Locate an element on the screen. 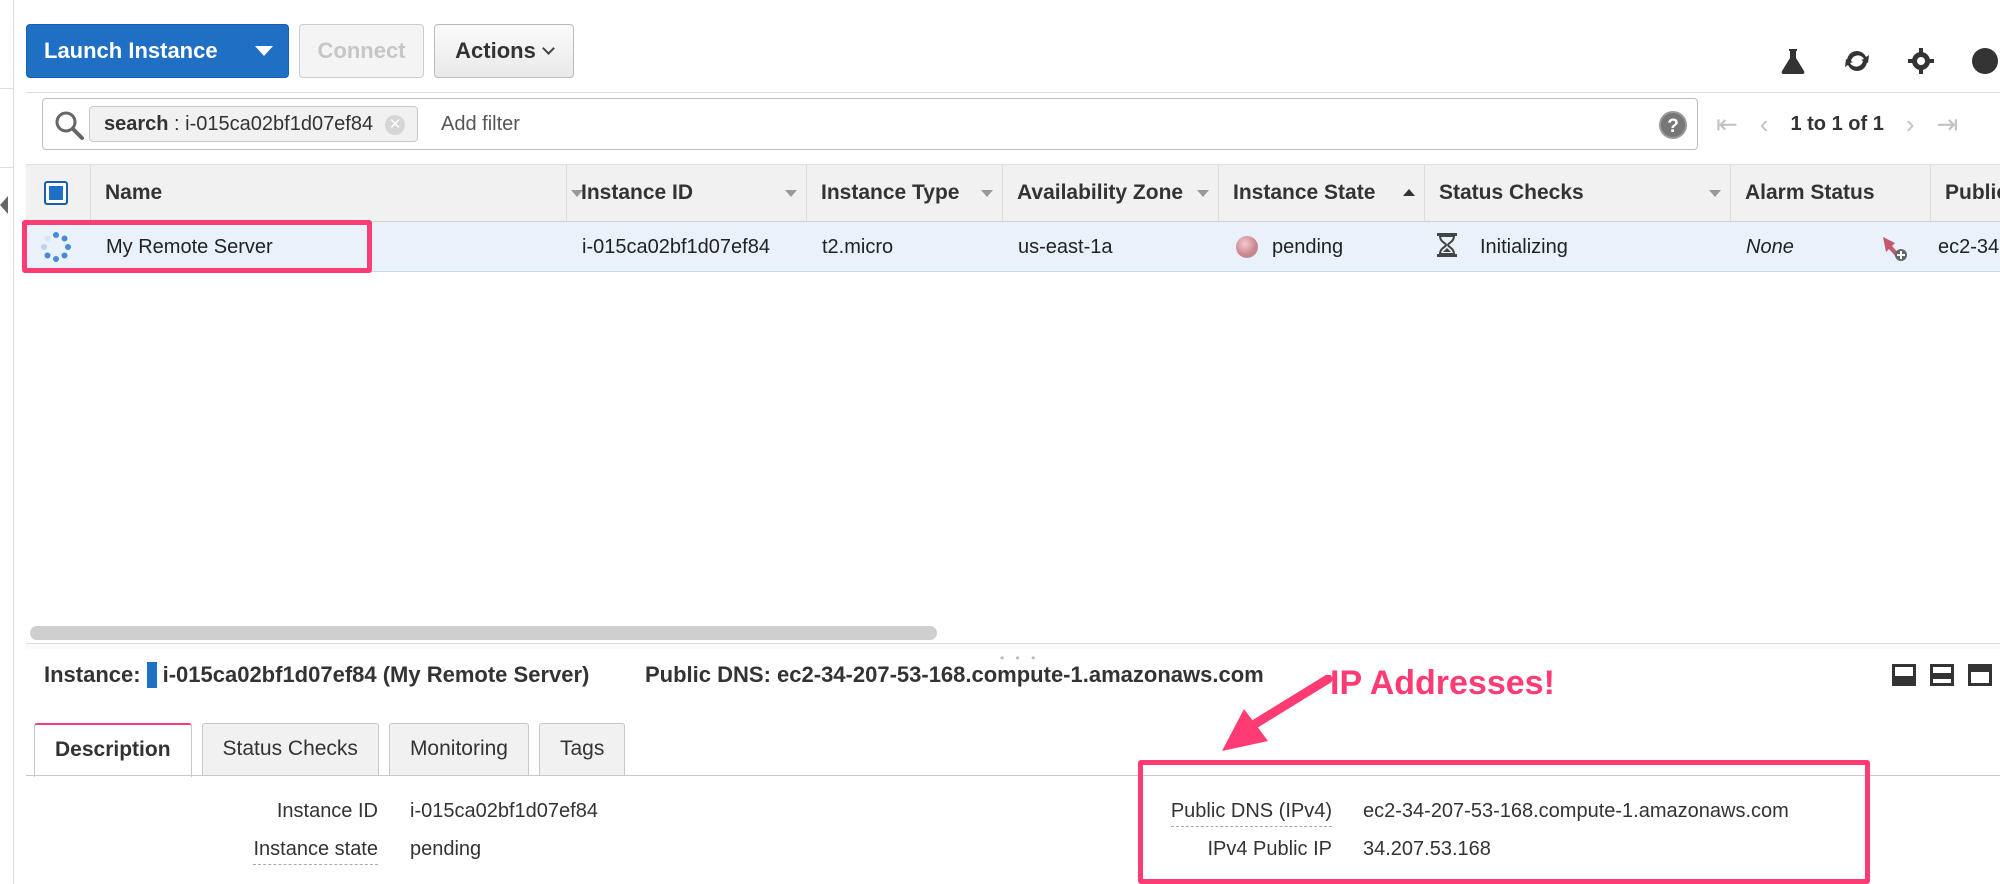 The height and width of the screenshot is (884, 2000). tab-description: Description is located at coordinates (113, 750).